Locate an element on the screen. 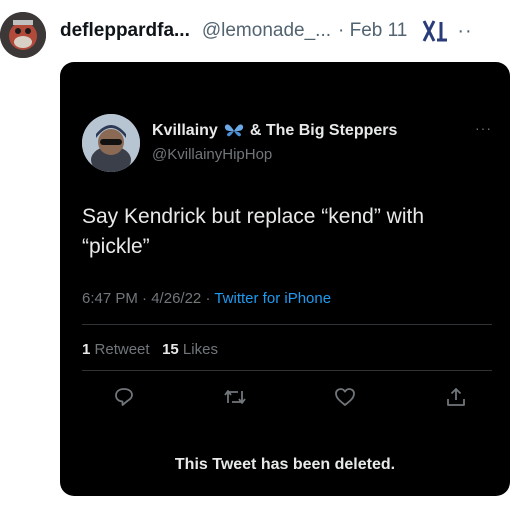 This screenshot has height=510, width=510. tweet-author-handle: @KvillainyHipHop is located at coordinates (212, 154).